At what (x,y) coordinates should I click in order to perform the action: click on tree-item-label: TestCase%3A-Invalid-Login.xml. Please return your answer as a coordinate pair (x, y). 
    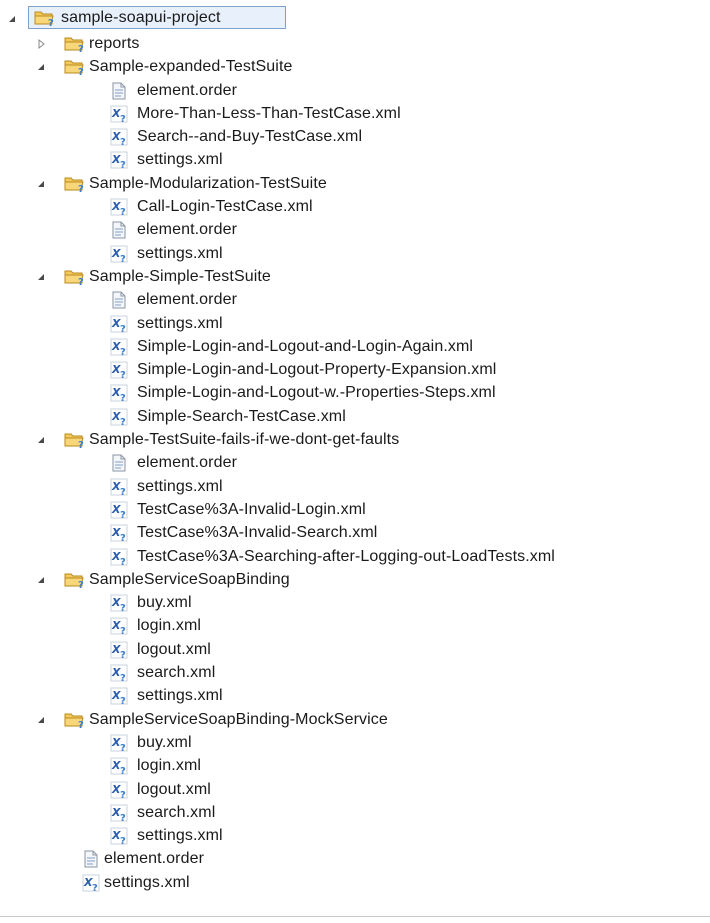
    Looking at the image, I should click on (251, 510).